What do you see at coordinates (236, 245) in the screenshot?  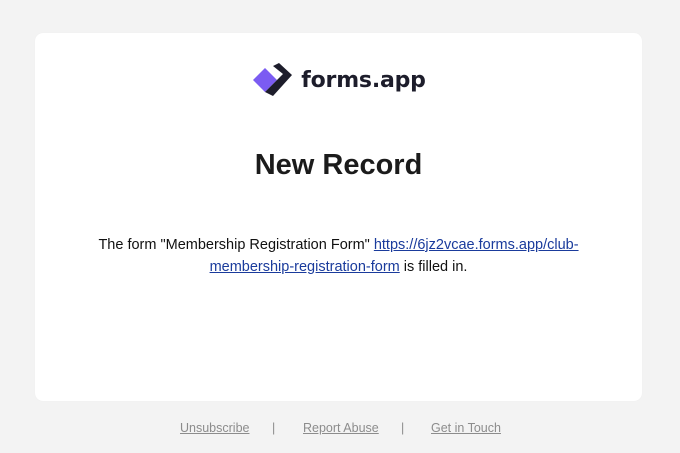 I see `message-prefix: The form "Membership Registration Form"` at bounding box center [236, 245].